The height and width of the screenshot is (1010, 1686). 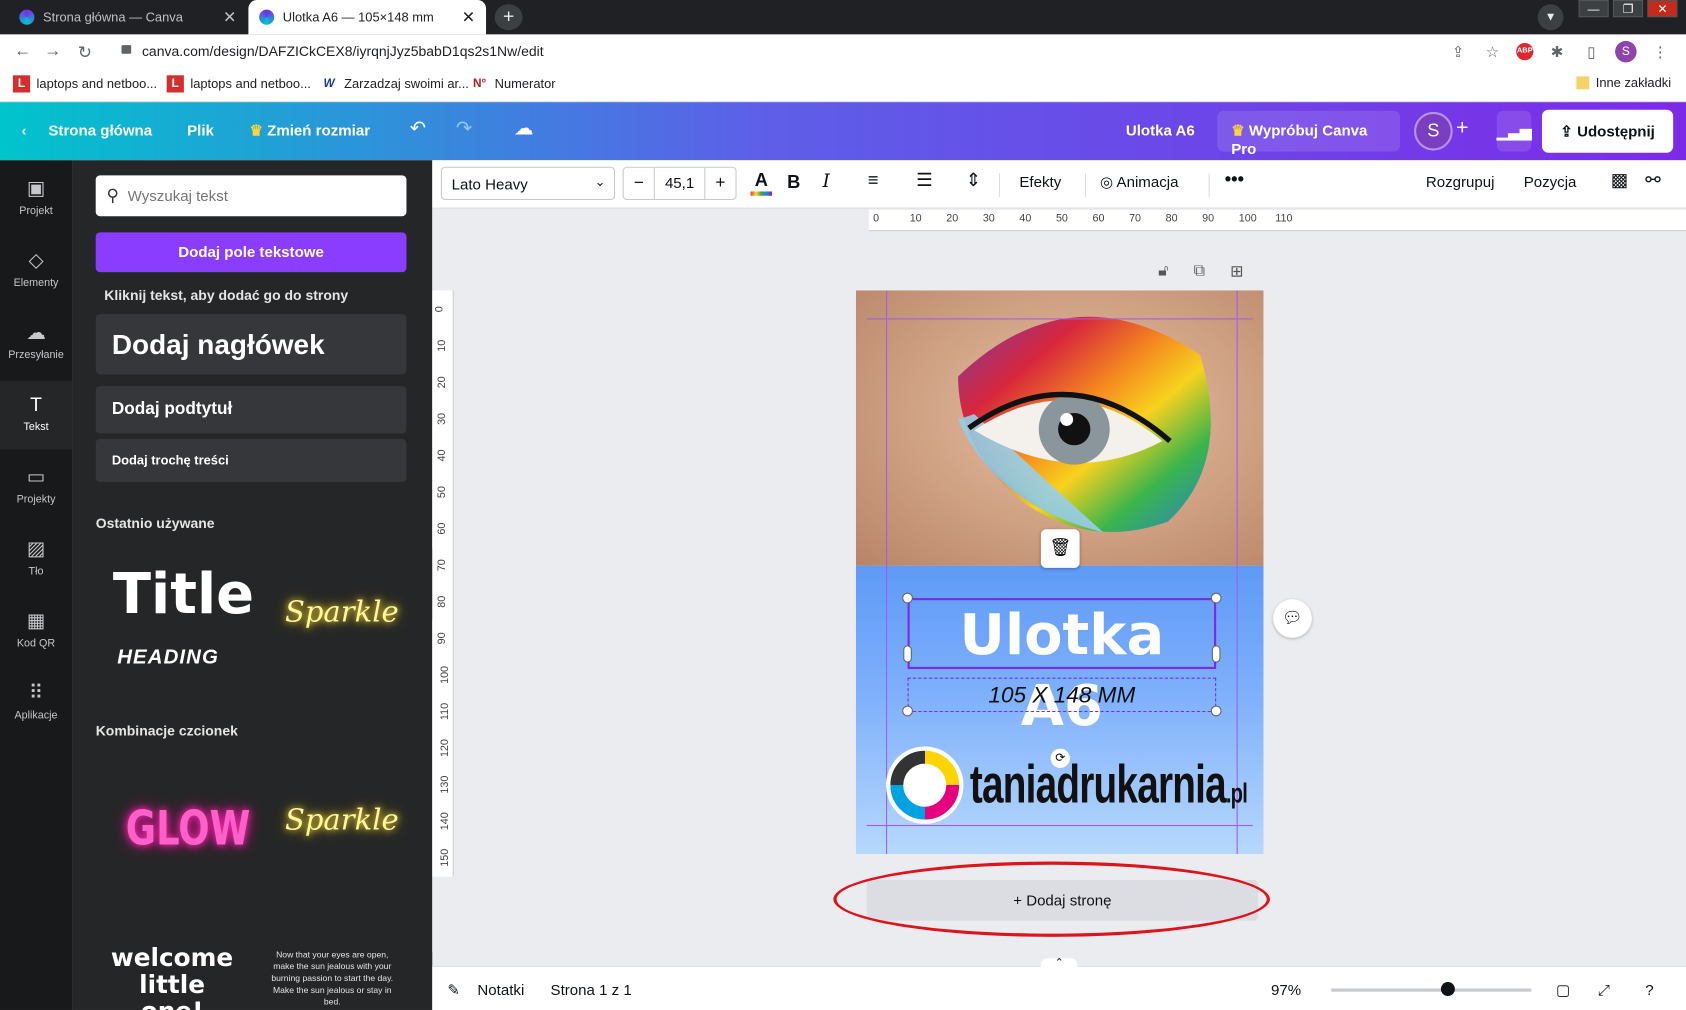 What do you see at coordinates (1160, 130) in the screenshot?
I see `document-title: Ulotka A6` at bounding box center [1160, 130].